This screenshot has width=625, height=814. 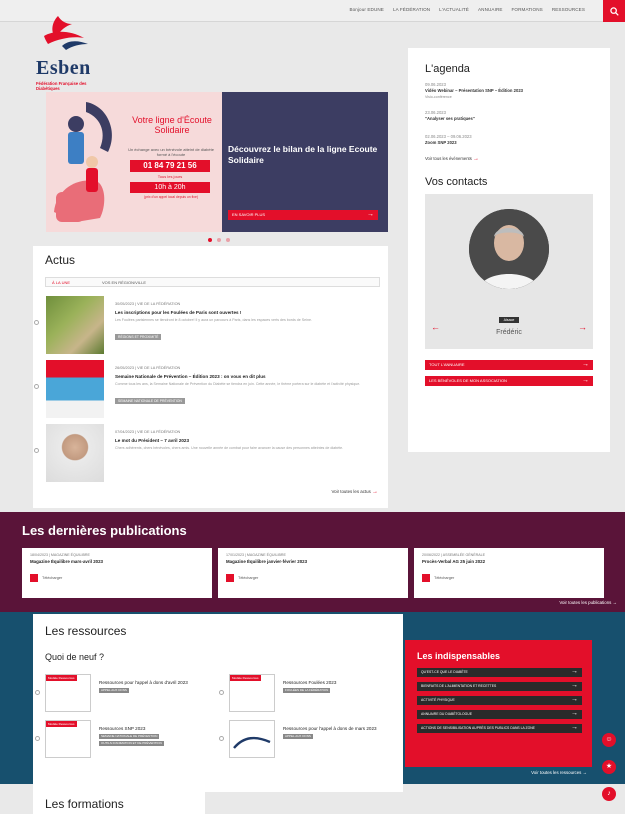 I want to click on agenda-more-label: Voir tous les événements, so click(x=448, y=158).